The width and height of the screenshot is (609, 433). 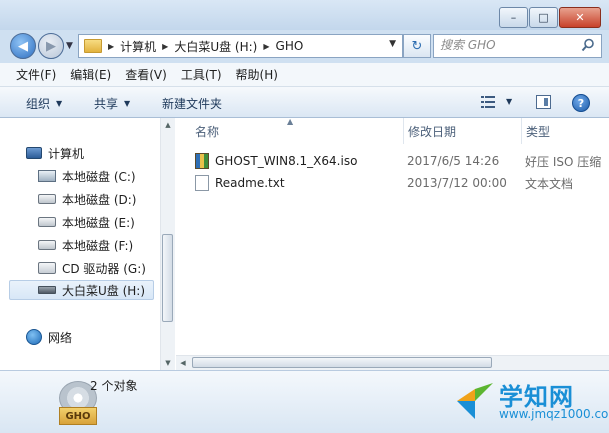 What do you see at coordinates (457, 183) in the screenshot?
I see `file-date: 2013/7/12 00:00` at bounding box center [457, 183].